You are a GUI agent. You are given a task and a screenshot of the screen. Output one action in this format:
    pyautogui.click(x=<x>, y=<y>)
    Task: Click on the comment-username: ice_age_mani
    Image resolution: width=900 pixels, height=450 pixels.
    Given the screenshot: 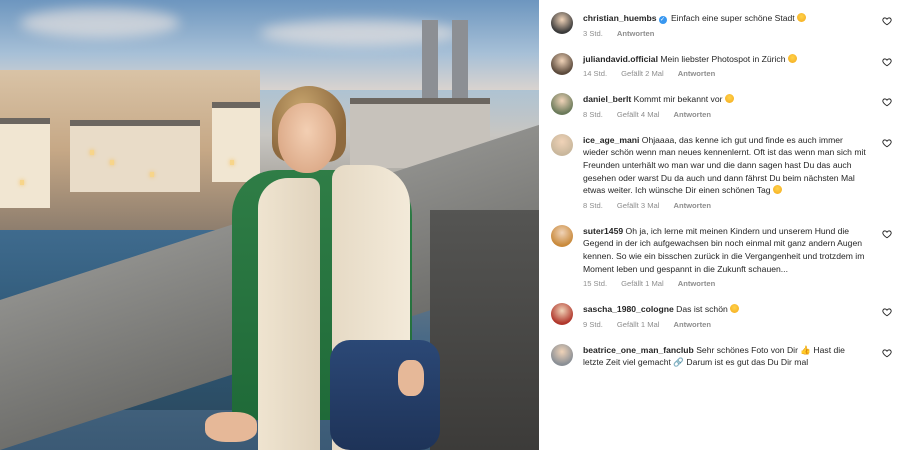 What is the action you would take?
    pyautogui.click(x=611, y=140)
    